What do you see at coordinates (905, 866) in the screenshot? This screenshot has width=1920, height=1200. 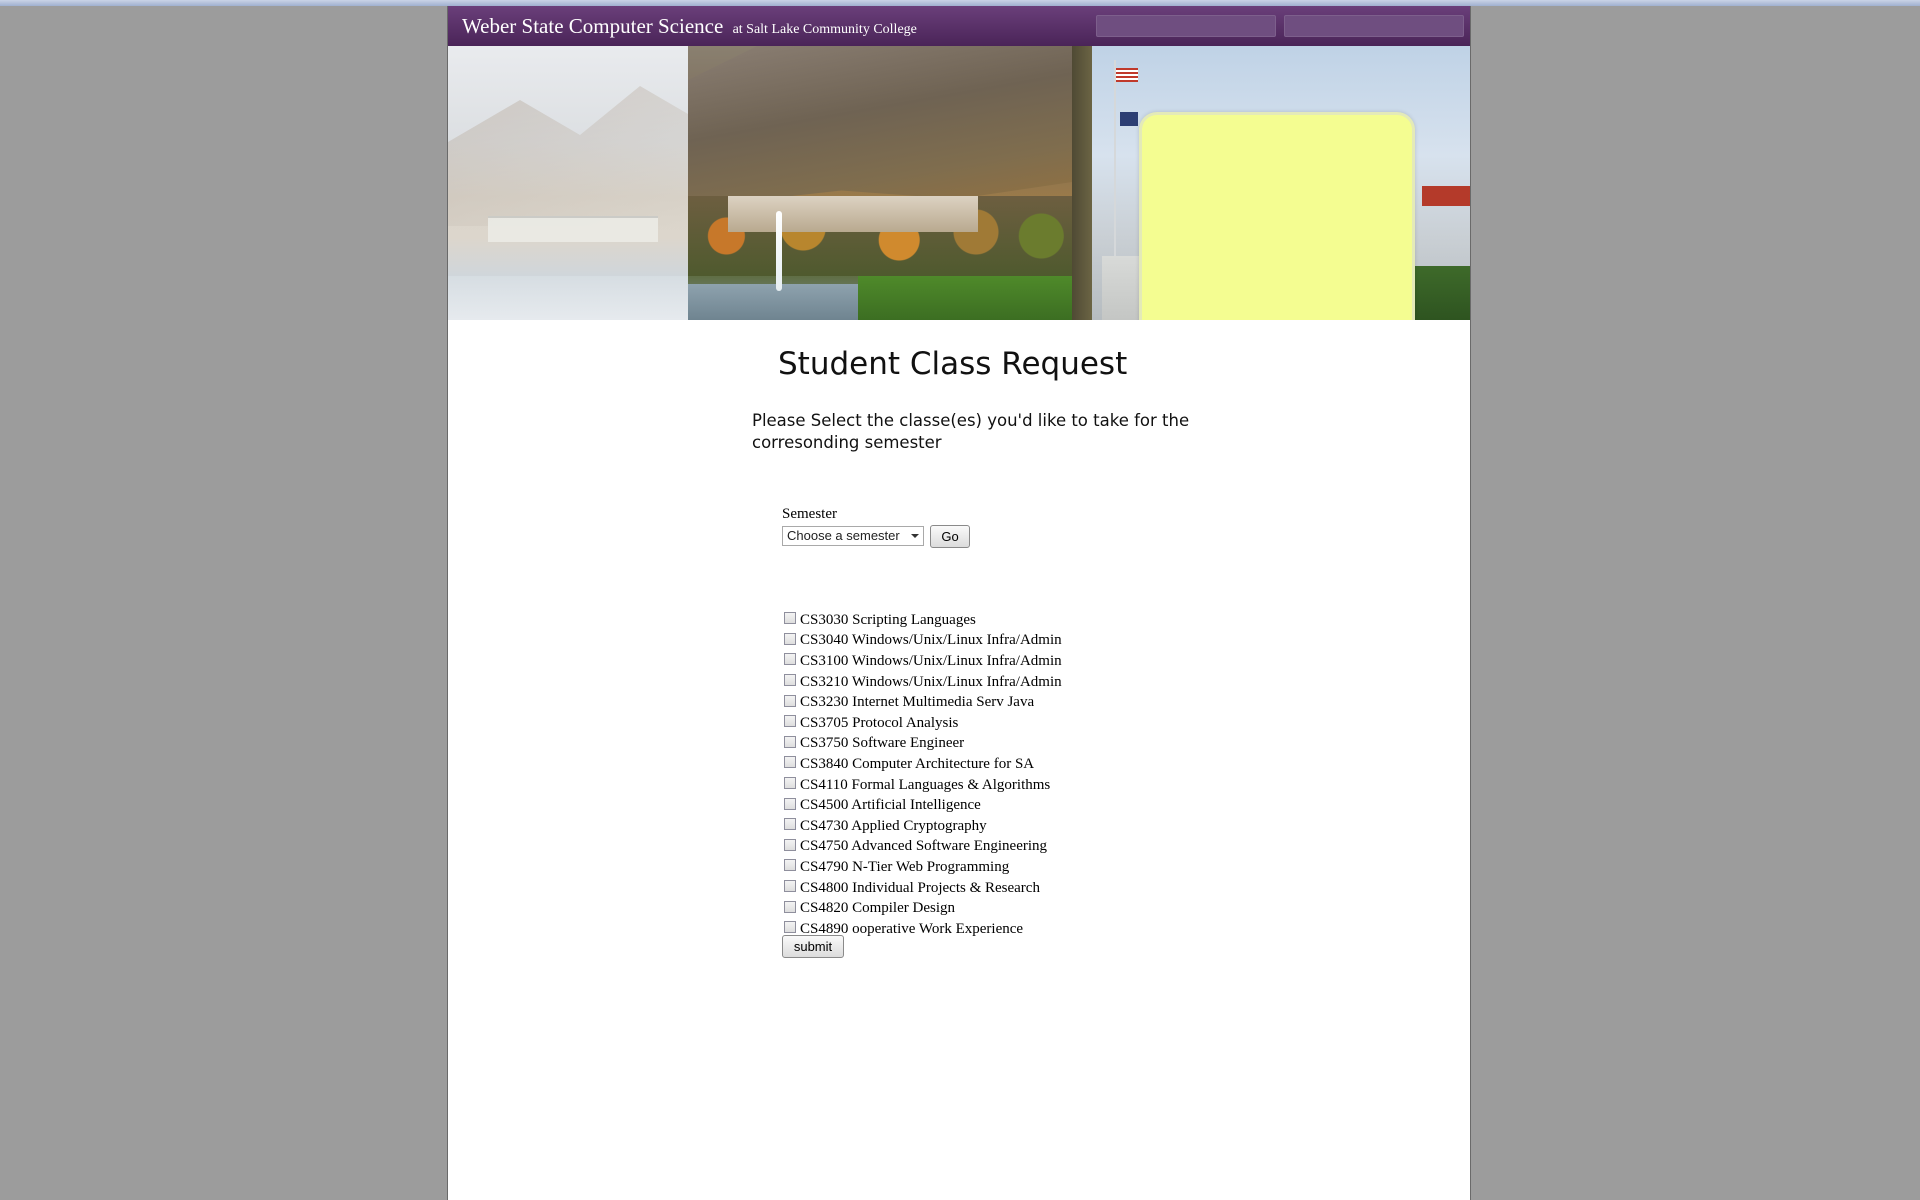 I see `course-label: CS4790 N-Tier Web Programming` at bounding box center [905, 866].